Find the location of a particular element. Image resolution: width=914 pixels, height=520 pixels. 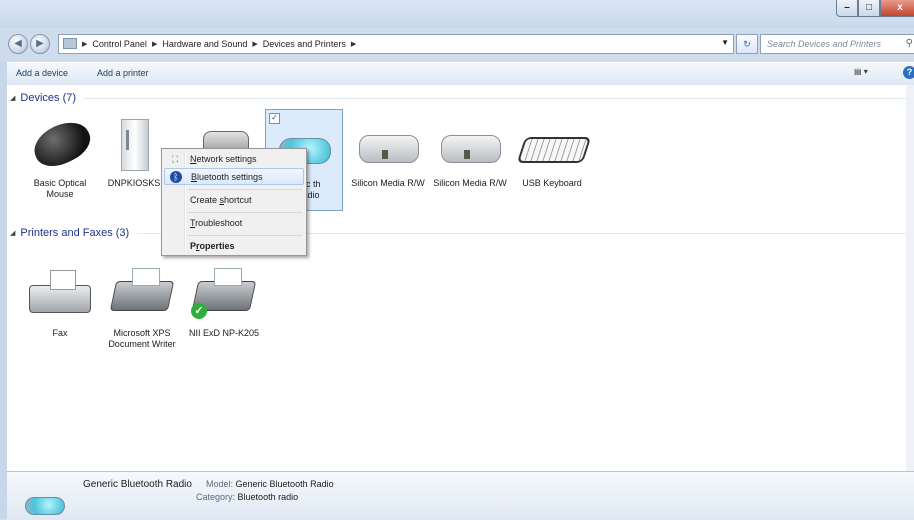

forward-arrow-icon: ▶ is located at coordinates (40, 43).